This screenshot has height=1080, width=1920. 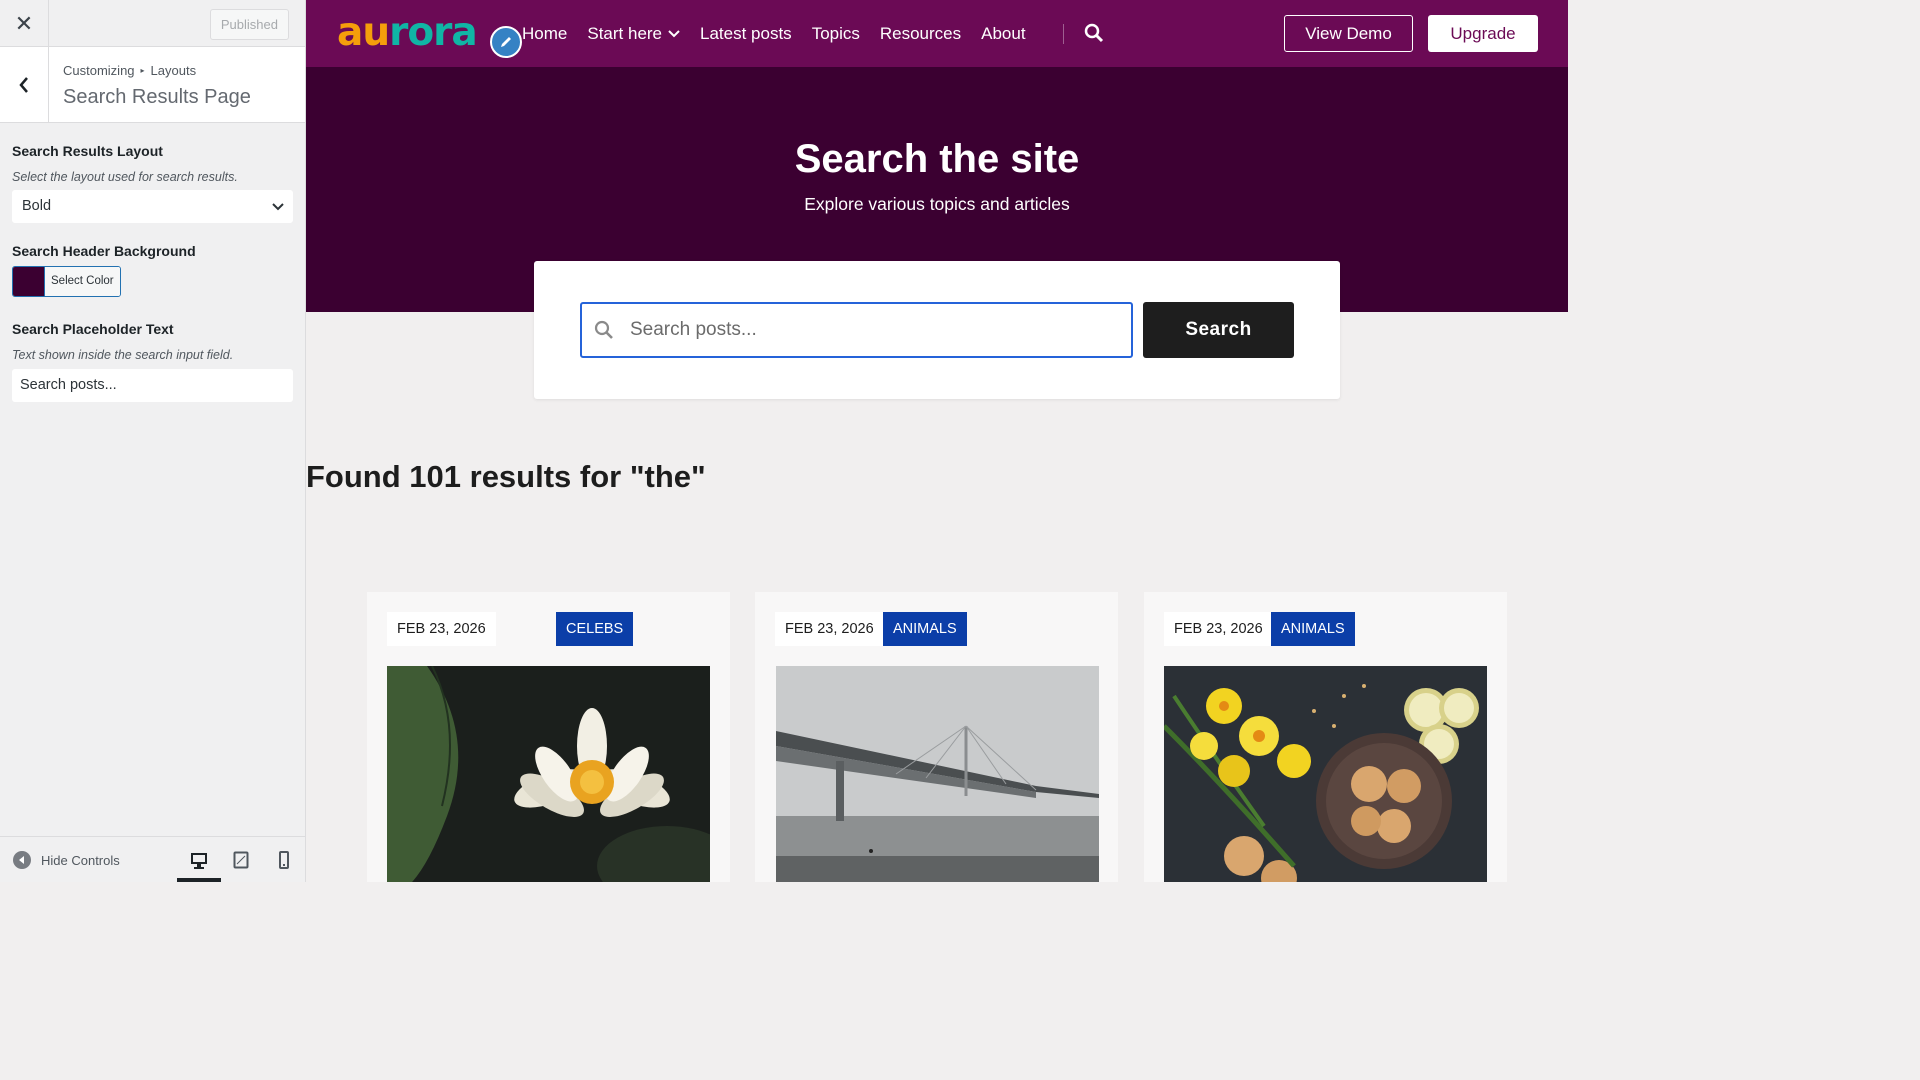 What do you see at coordinates (595, 629) in the screenshot?
I see `post-category: CELEBS` at bounding box center [595, 629].